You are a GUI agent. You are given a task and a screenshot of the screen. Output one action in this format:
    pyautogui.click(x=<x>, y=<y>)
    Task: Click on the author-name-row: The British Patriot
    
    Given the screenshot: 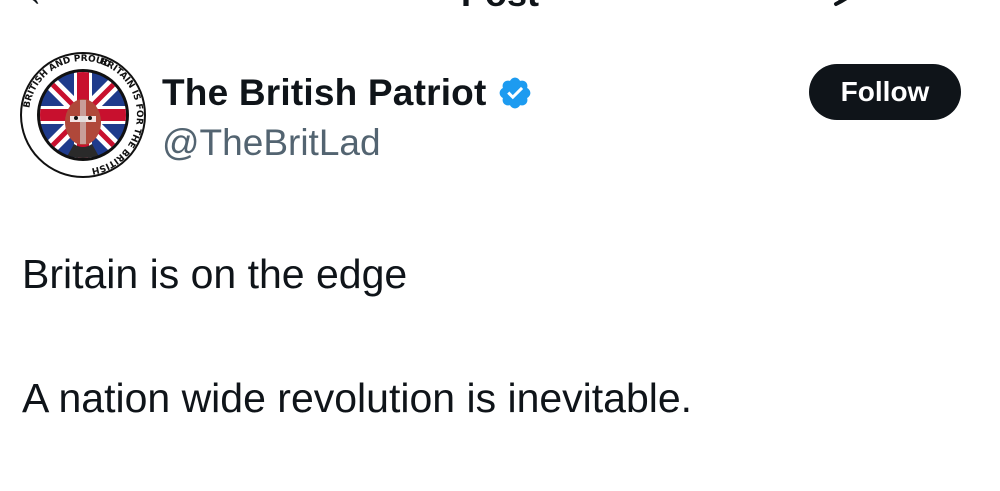 What is the action you would take?
    pyautogui.click(x=347, y=93)
    